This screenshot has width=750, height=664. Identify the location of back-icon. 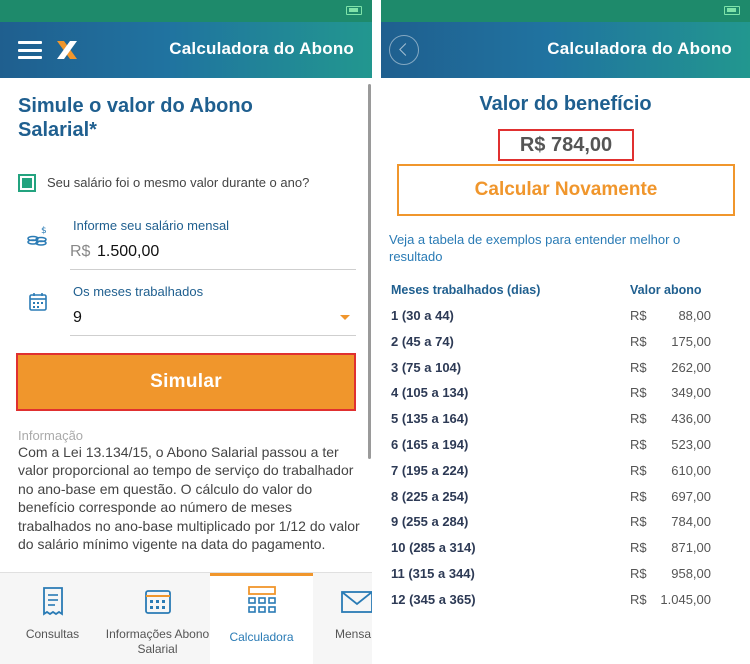
(404, 50).